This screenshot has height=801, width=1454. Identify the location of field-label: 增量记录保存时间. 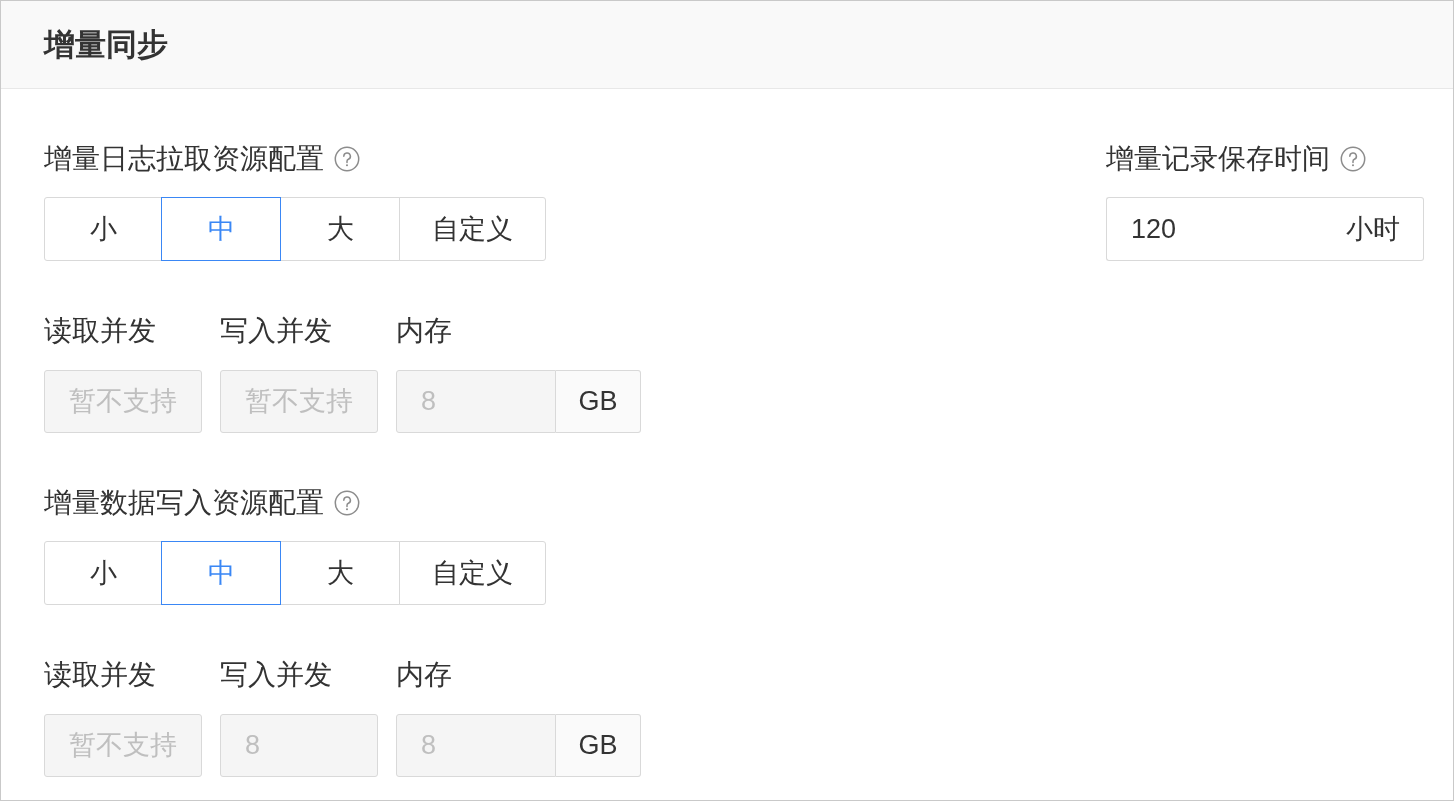
(1218, 159).